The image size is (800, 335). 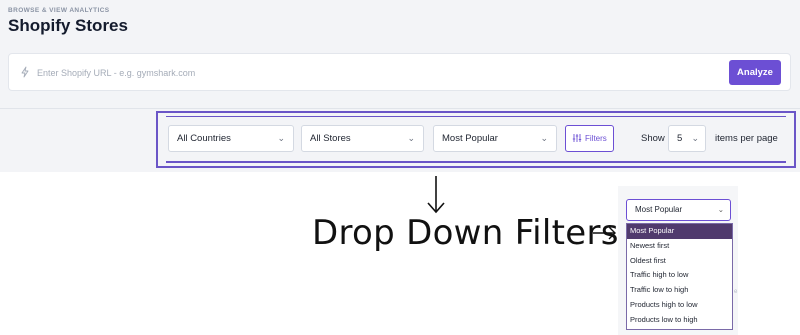 I want to click on filters-button: Filters, so click(x=589, y=138).